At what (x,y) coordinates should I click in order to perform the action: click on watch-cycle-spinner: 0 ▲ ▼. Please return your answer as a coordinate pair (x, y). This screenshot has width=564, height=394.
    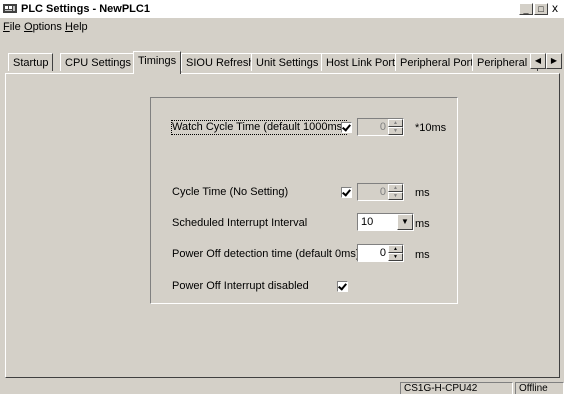
    Looking at the image, I should click on (380, 127).